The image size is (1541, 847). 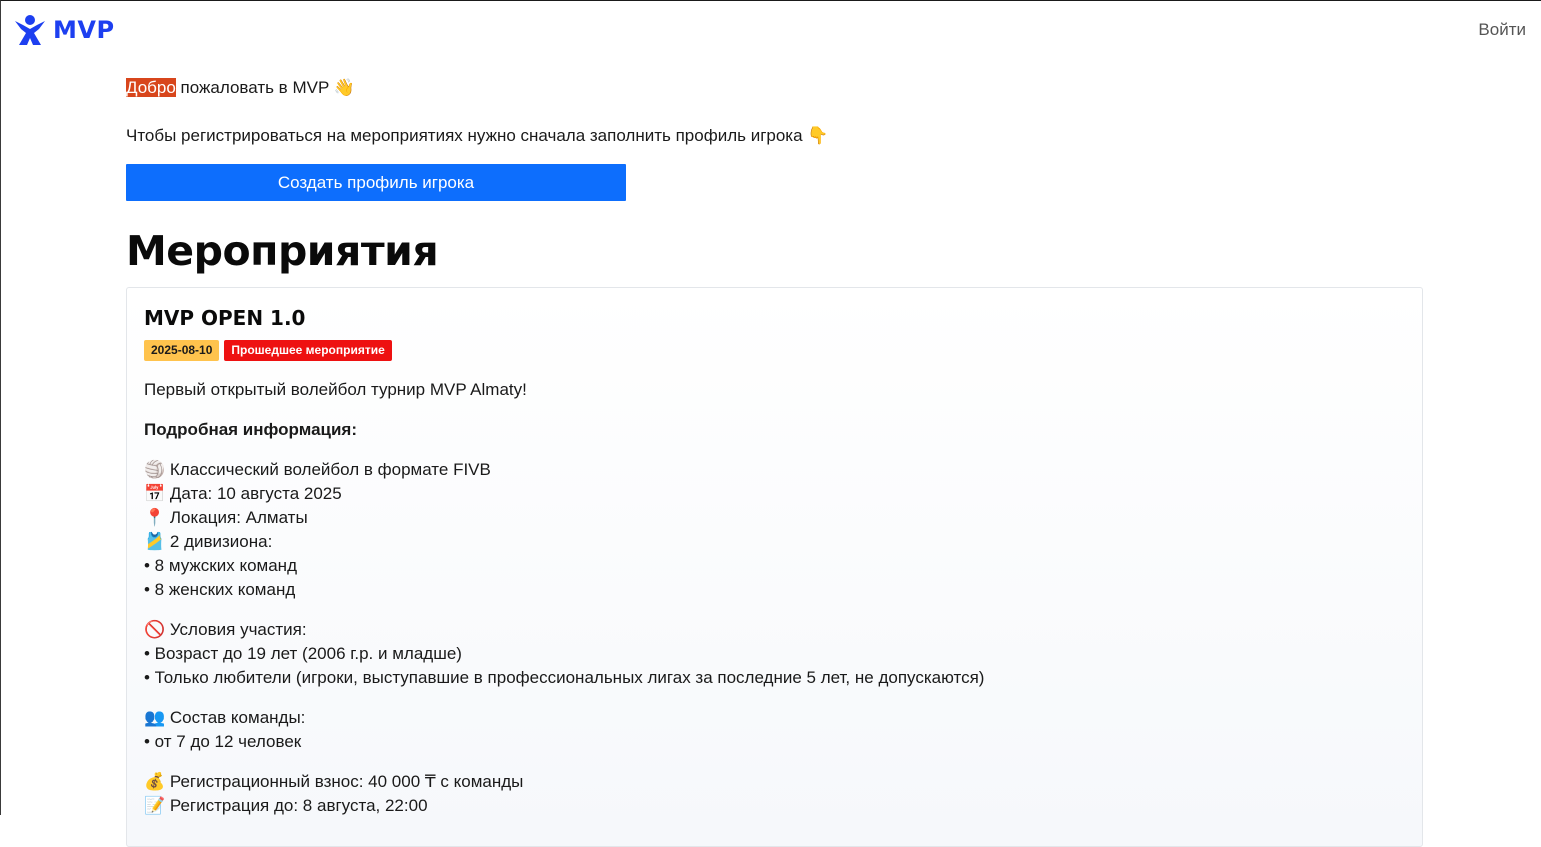 What do you see at coordinates (303, 653) in the screenshot?
I see `conditions-line: • Возраст до 19 лет (2006 г.р. и младше)` at bounding box center [303, 653].